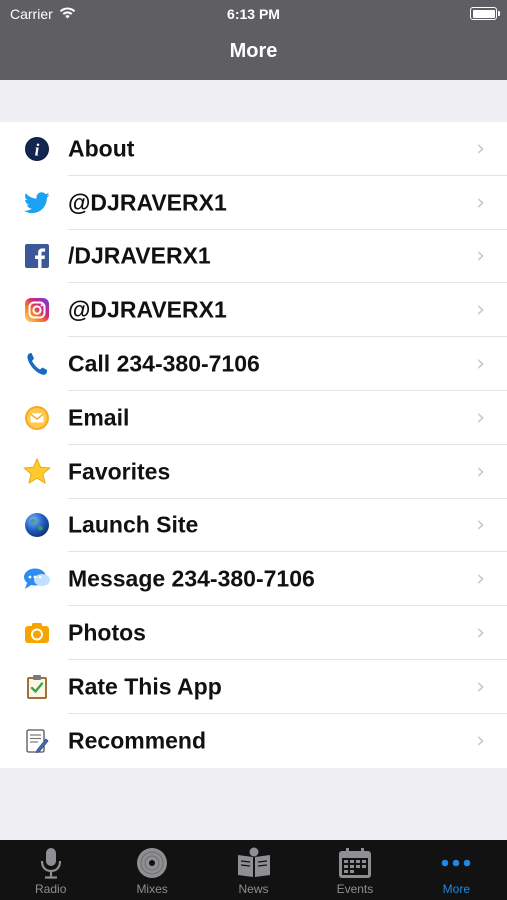 Image resolution: width=507 pixels, height=900 pixels. I want to click on tab-news: News, so click(253, 870).